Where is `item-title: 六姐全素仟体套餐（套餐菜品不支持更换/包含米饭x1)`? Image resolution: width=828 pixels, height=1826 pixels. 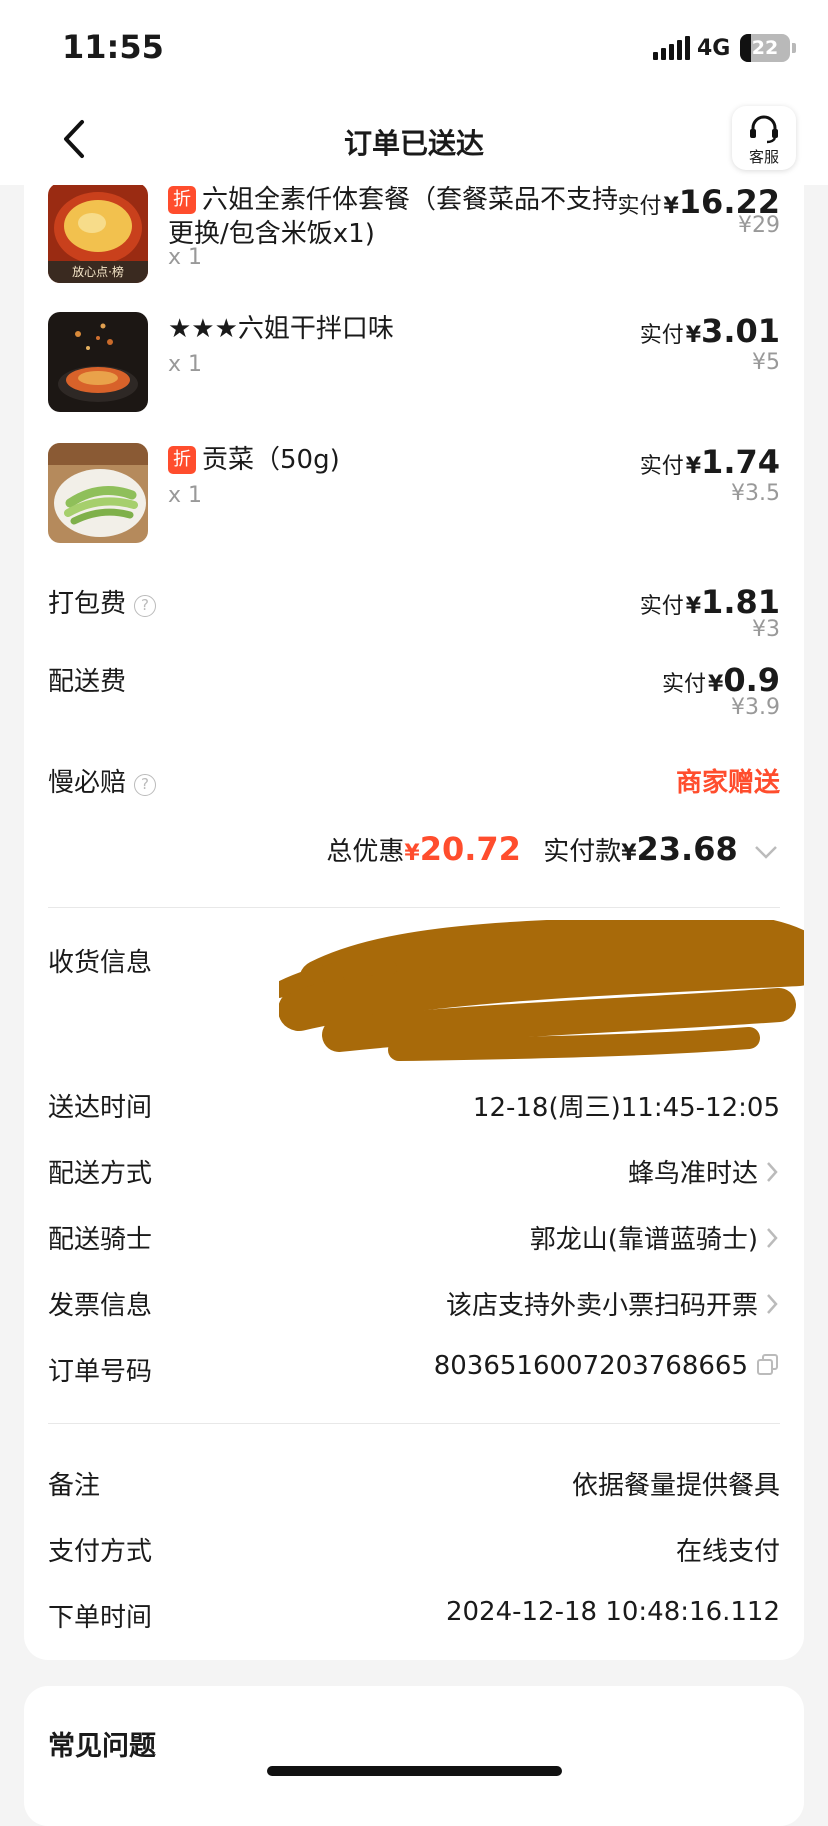 item-title: 六姐全素仟体套餐（套餐菜品不支持更换/包含米饭x1) is located at coordinates (393, 217).